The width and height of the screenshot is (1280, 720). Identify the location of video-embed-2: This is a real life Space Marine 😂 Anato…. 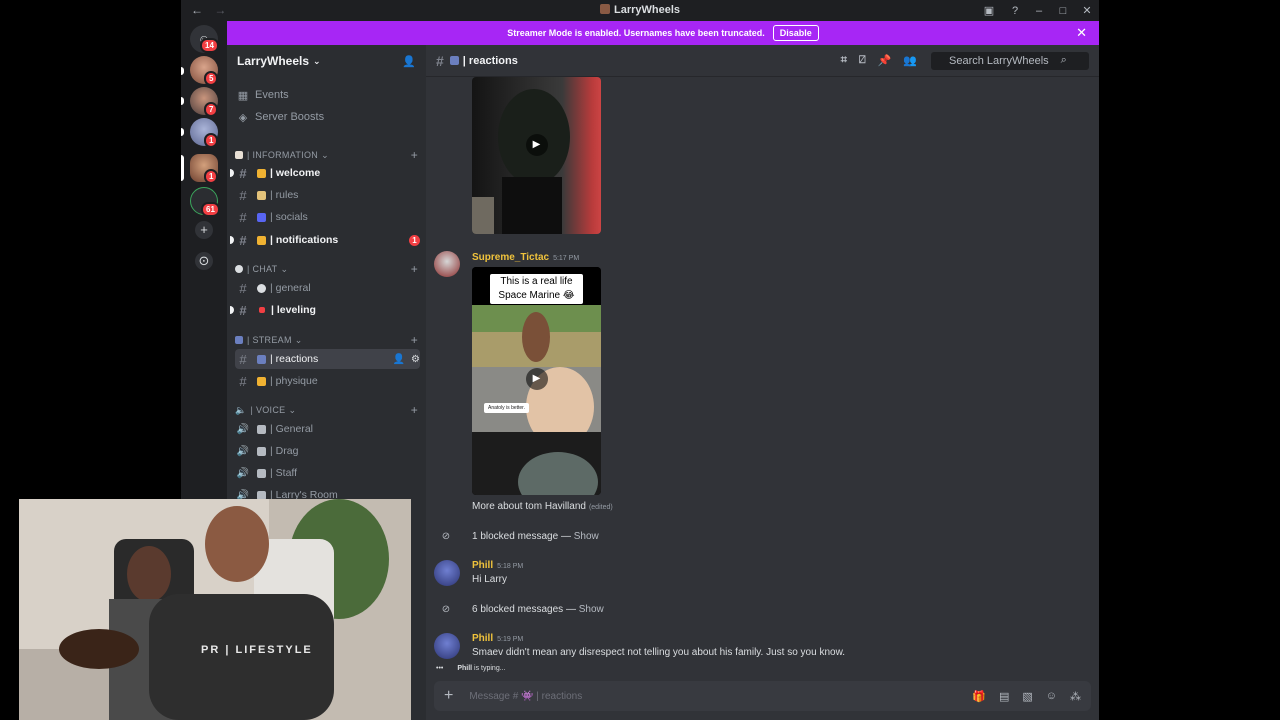
(536, 381).